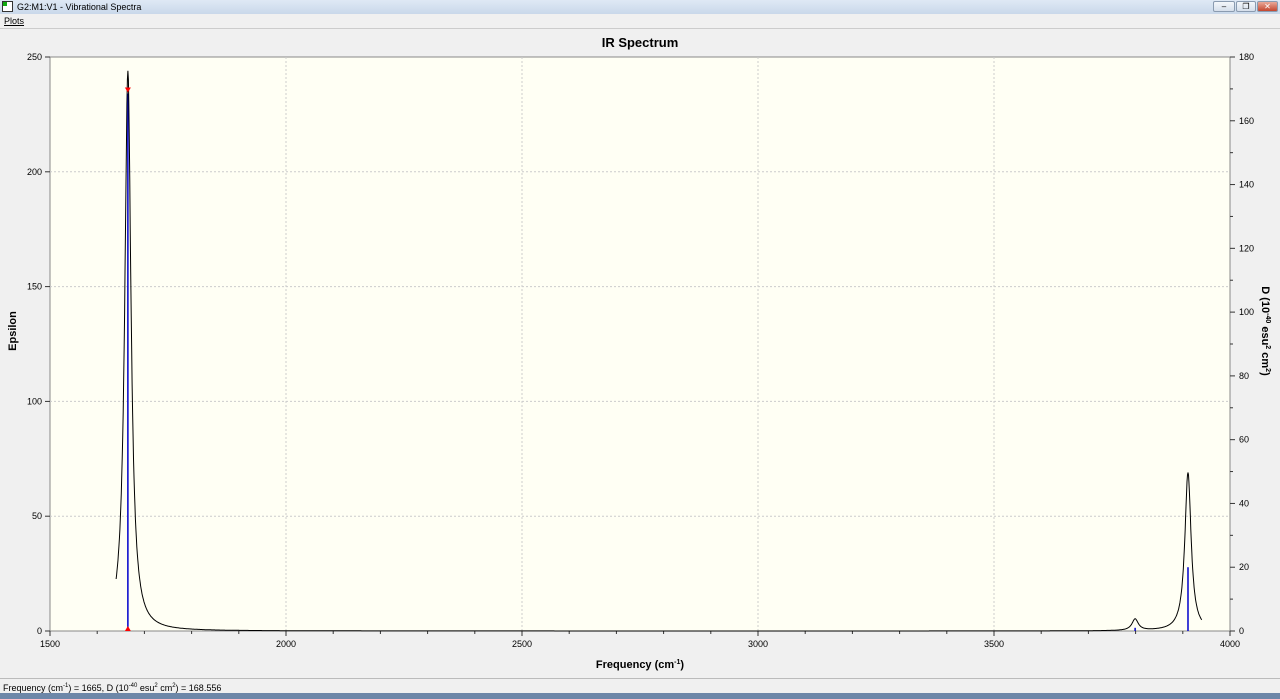  What do you see at coordinates (79, 7) in the screenshot?
I see `window-title: G2:M1:V1 - Vibrational Spectra` at bounding box center [79, 7].